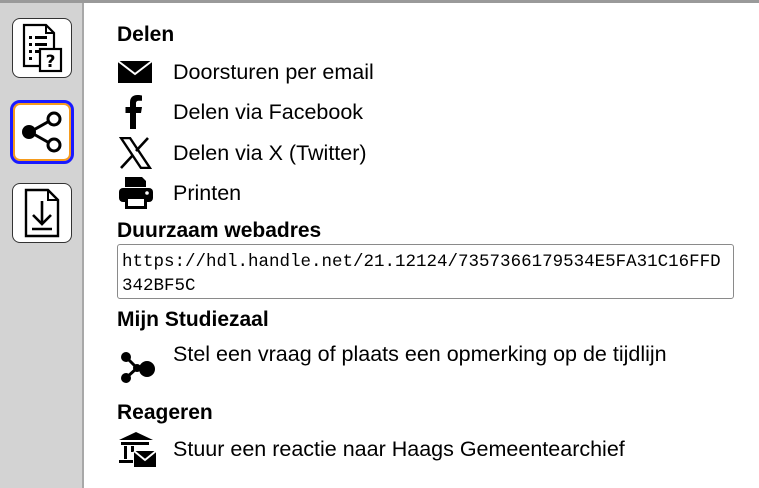 This screenshot has width=759, height=488. What do you see at coordinates (139, 153) in the screenshot?
I see `x-twitter-icon` at bounding box center [139, 153].